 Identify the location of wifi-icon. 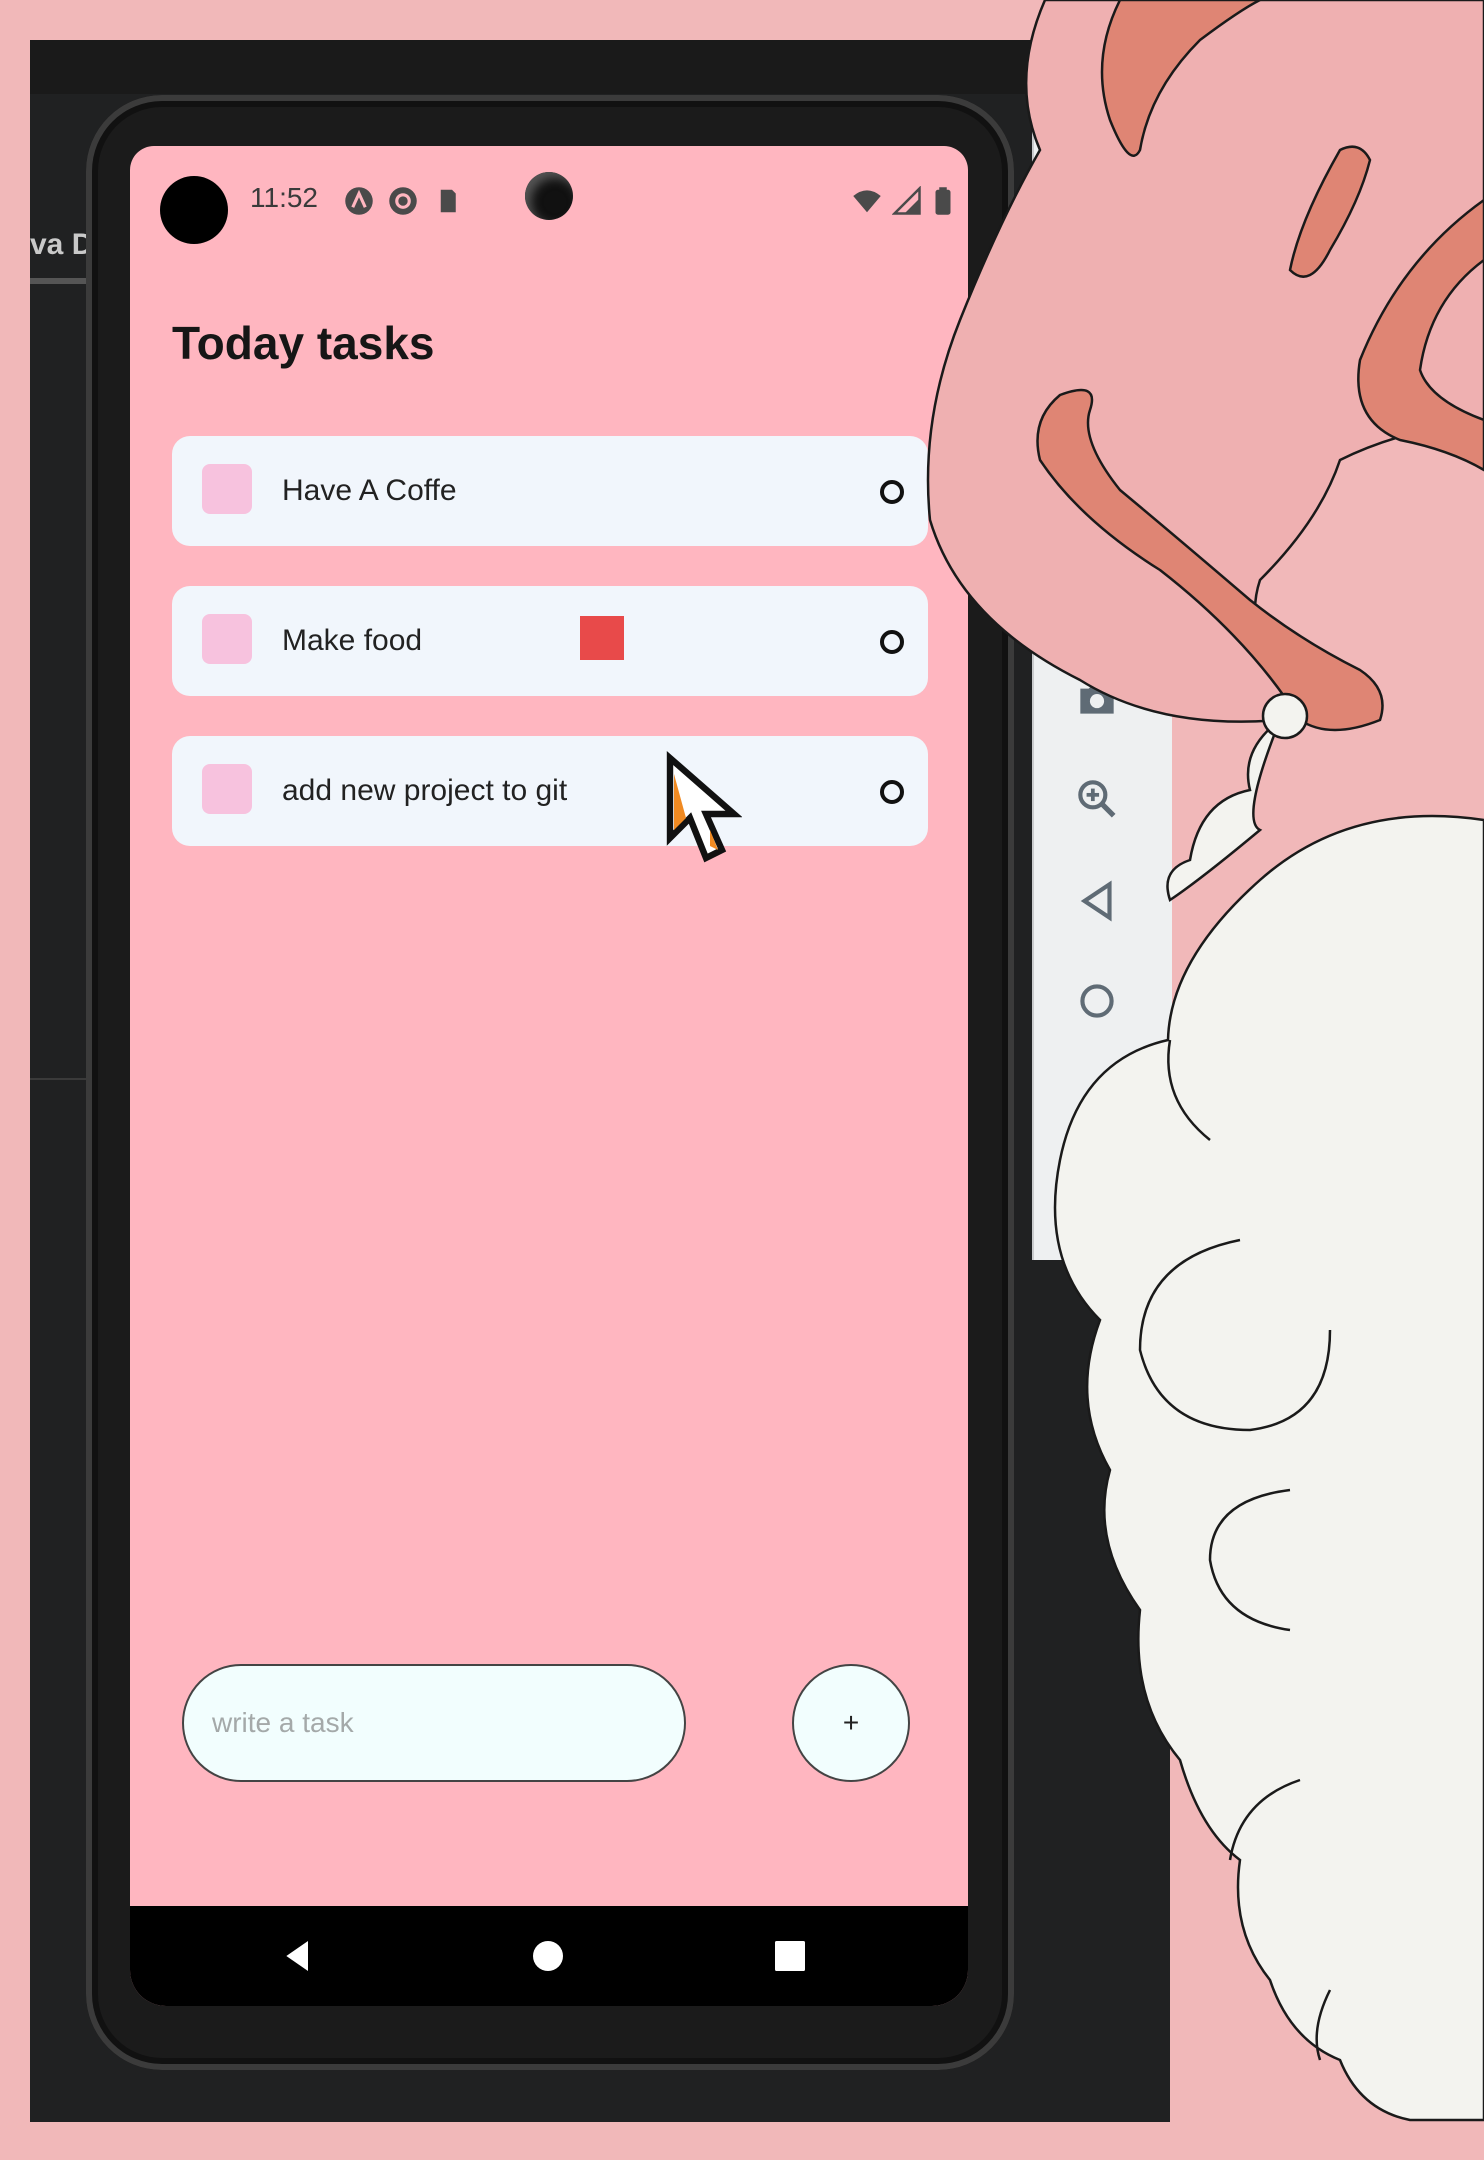
(867, 201).